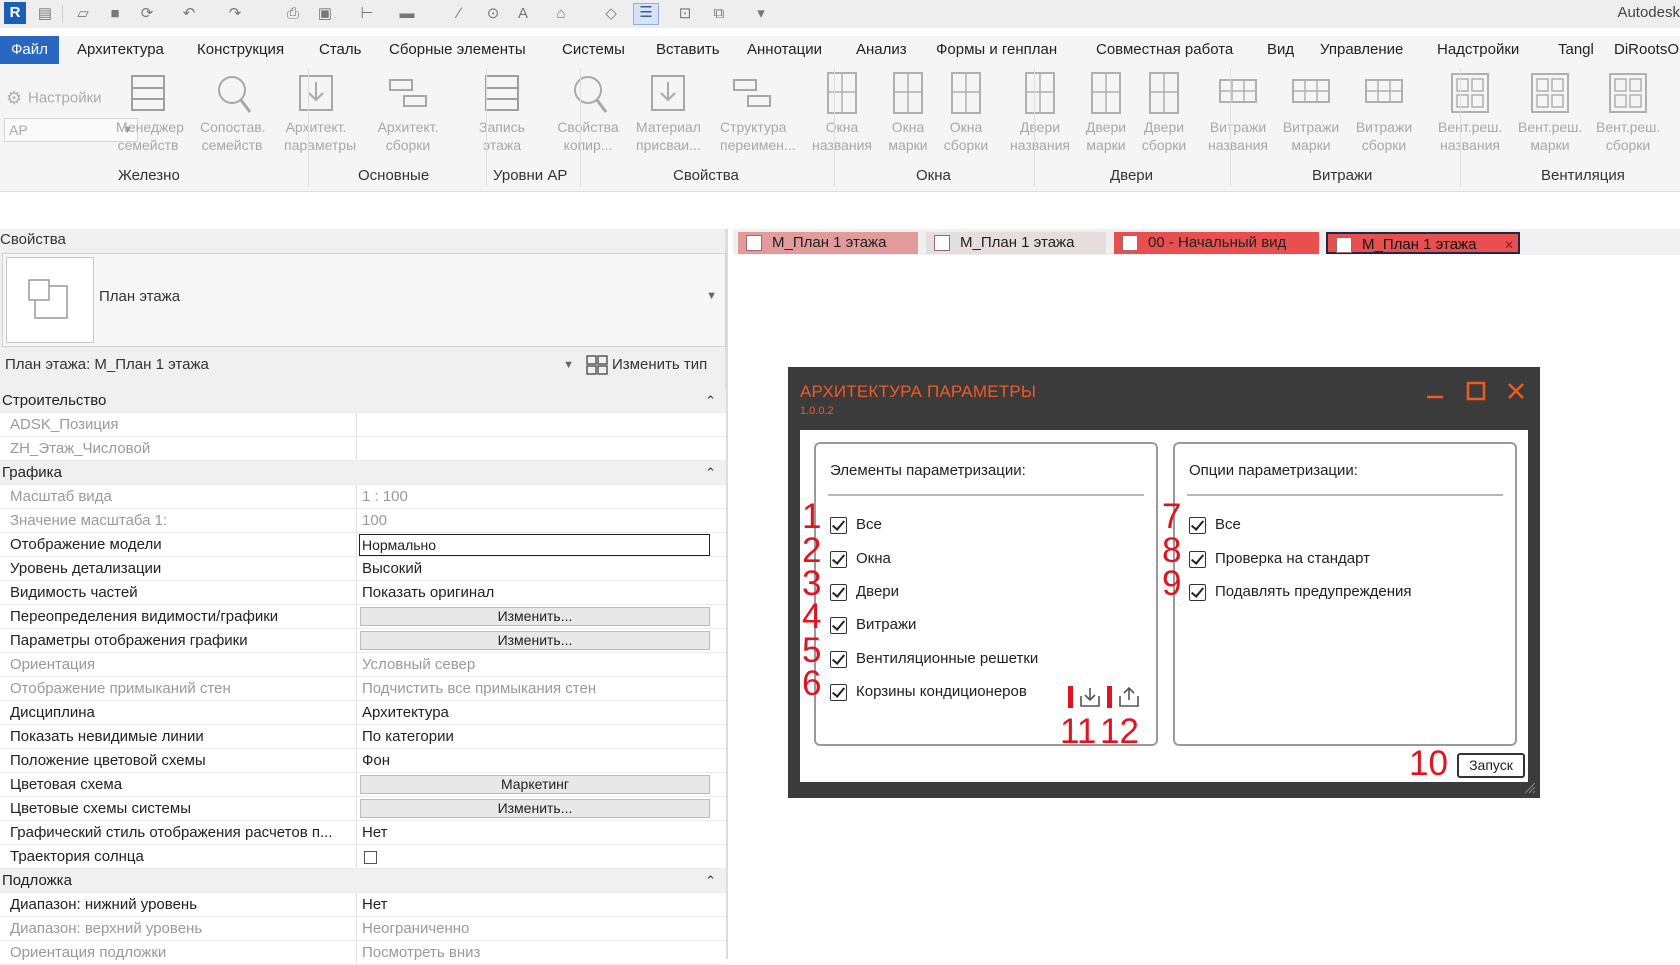  I want to click on ribbon-button-vent-names: Вент.реш. названия, so click(1470, 111).